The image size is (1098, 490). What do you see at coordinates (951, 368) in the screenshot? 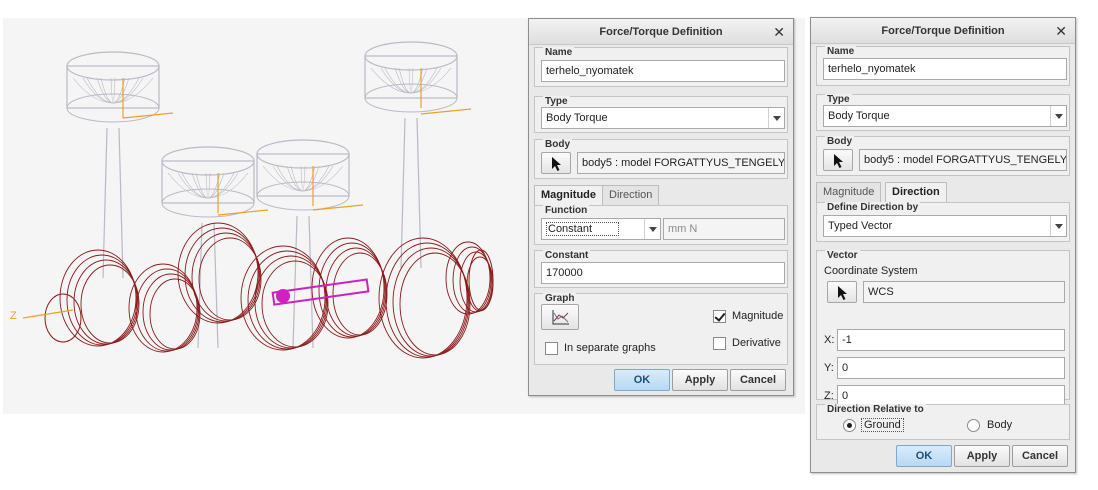
I see `y-input: 0` at bounding box center [951, 368].